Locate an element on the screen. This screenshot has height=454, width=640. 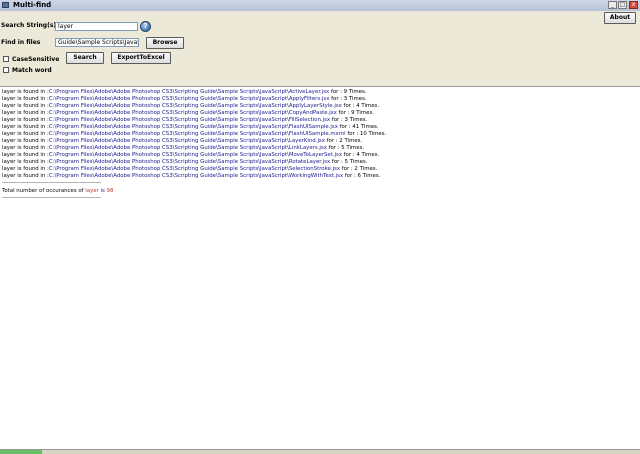
total-term: layer is located at coordinates (92, 191).